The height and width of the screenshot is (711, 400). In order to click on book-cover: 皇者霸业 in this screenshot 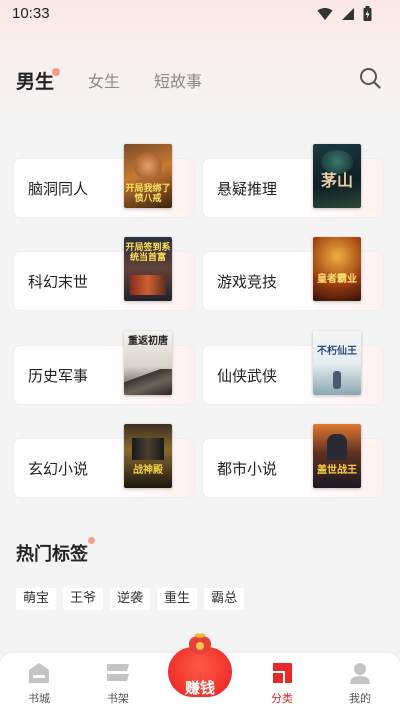, I will do `click(337, 269)`.